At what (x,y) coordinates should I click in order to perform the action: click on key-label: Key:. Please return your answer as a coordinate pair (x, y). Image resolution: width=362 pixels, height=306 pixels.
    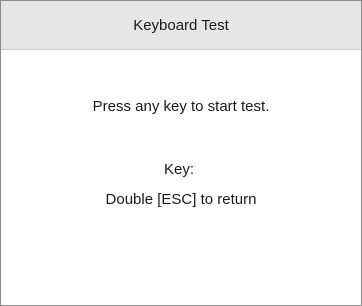
    Looking at the image, I should click on (178, 169).